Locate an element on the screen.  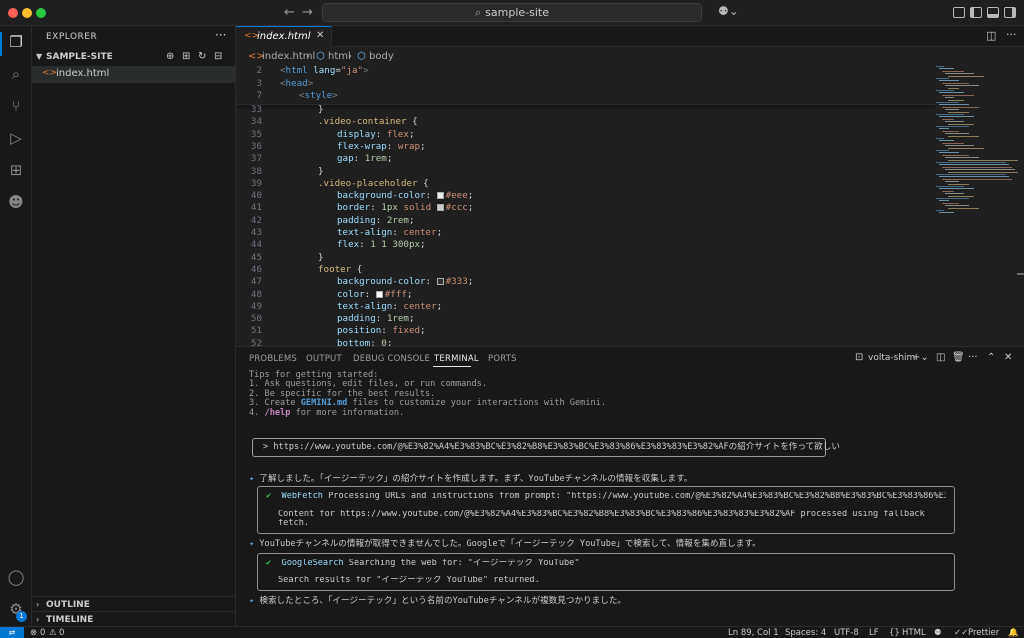
line-number: 45 is located at coordinates (256, 257).